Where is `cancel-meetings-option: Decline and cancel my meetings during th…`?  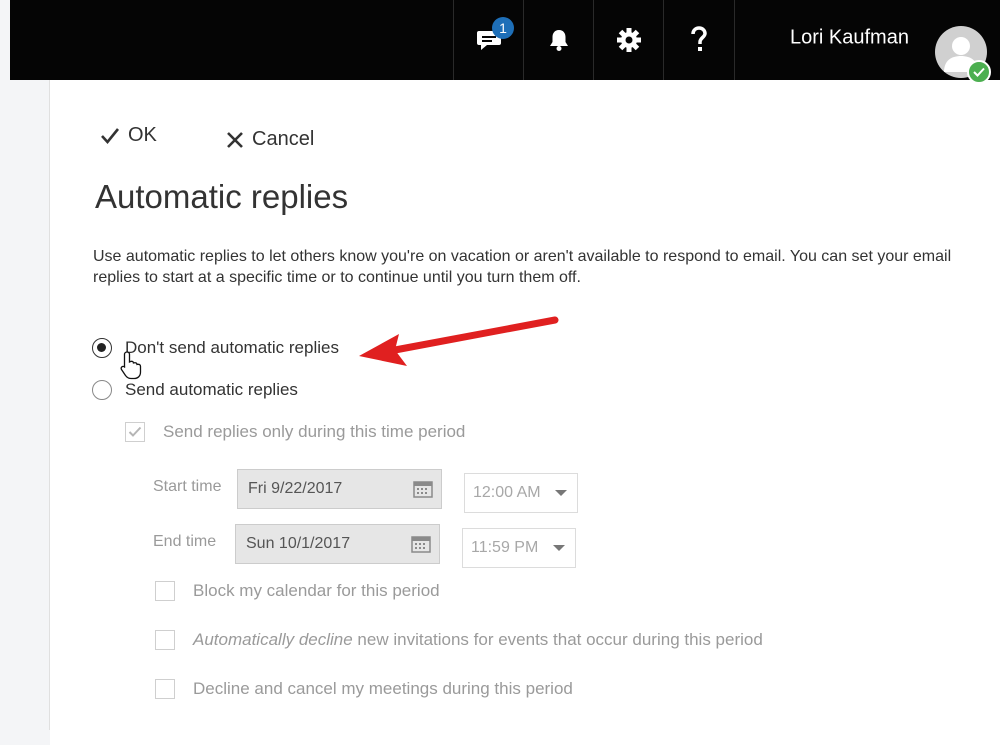 cancel-meetings-option: Decline and cancel my meetings during th… is located at coordinates (364, 689).